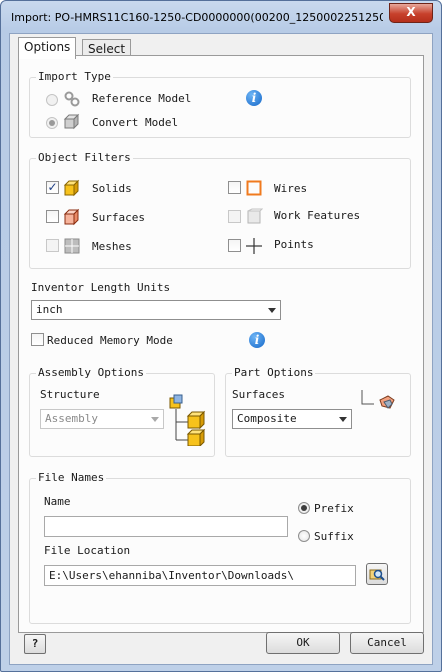 Image resolution: width=442 pixels, height=672 pixels. Describe the element at coordinates (334, 536) in the screenshot. I see `suffix-label: Suffix` at that location.